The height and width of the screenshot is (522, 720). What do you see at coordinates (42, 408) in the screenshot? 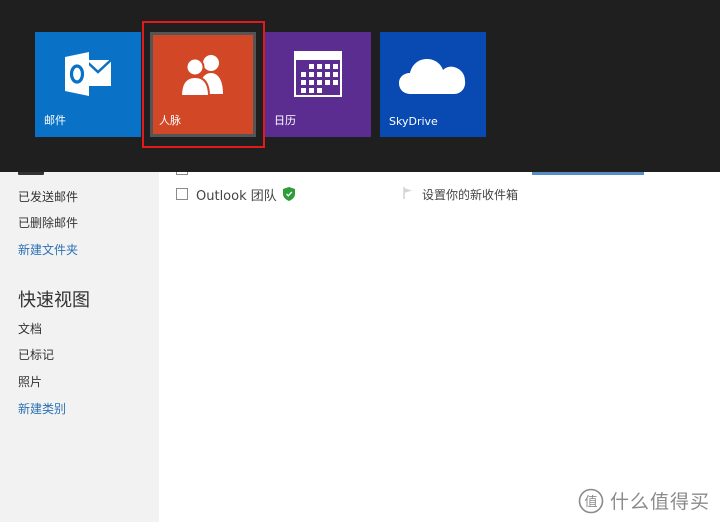
I see `sidebar-item-new-category: 新建类别` at bounding box center [42, 408].